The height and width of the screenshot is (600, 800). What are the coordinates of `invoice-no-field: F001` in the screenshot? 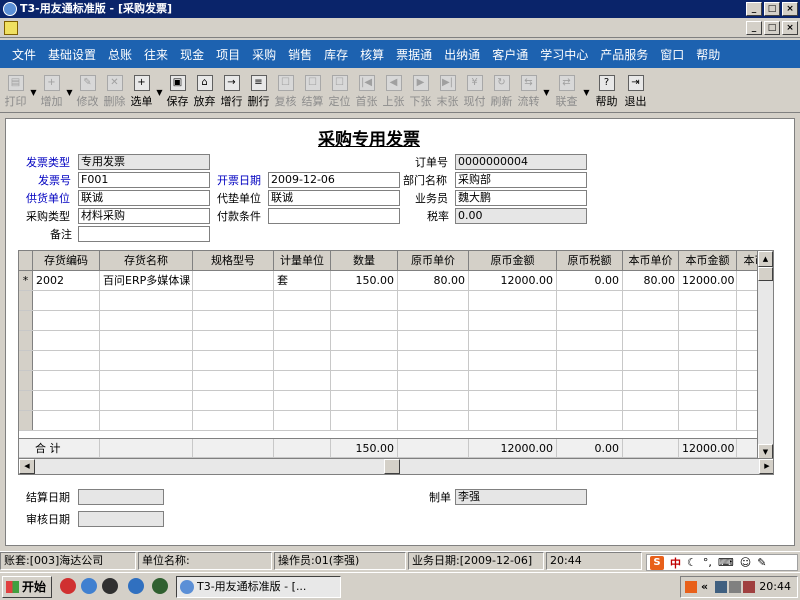 It's located at (144, 180).